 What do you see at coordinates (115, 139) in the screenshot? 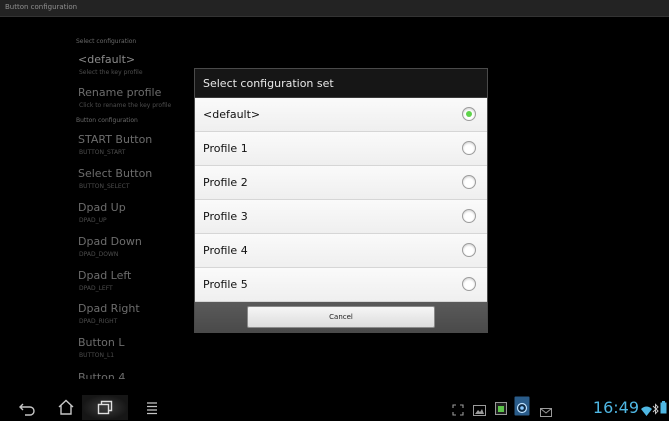
I see `setting-start-title: START Button` at bounding box center [115, 139].